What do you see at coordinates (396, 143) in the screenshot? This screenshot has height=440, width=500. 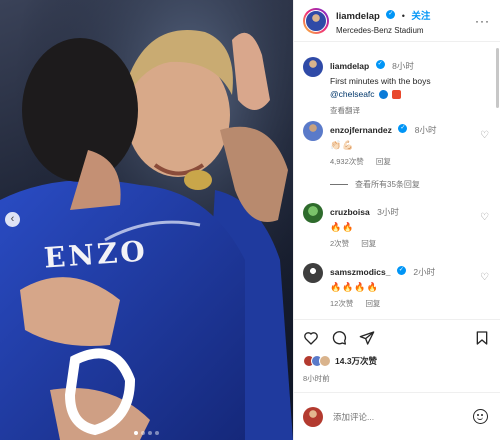 I see `comment-item: enzojfernandez ✓ 8小时 👏🏻💪🏻 4,932次赞 回复 ♡` at bounding box center [396, 143].